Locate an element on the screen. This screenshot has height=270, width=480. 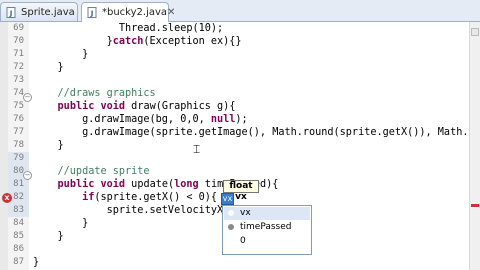
code-token: (Exception ex){} is located at coordinates (192, 41).